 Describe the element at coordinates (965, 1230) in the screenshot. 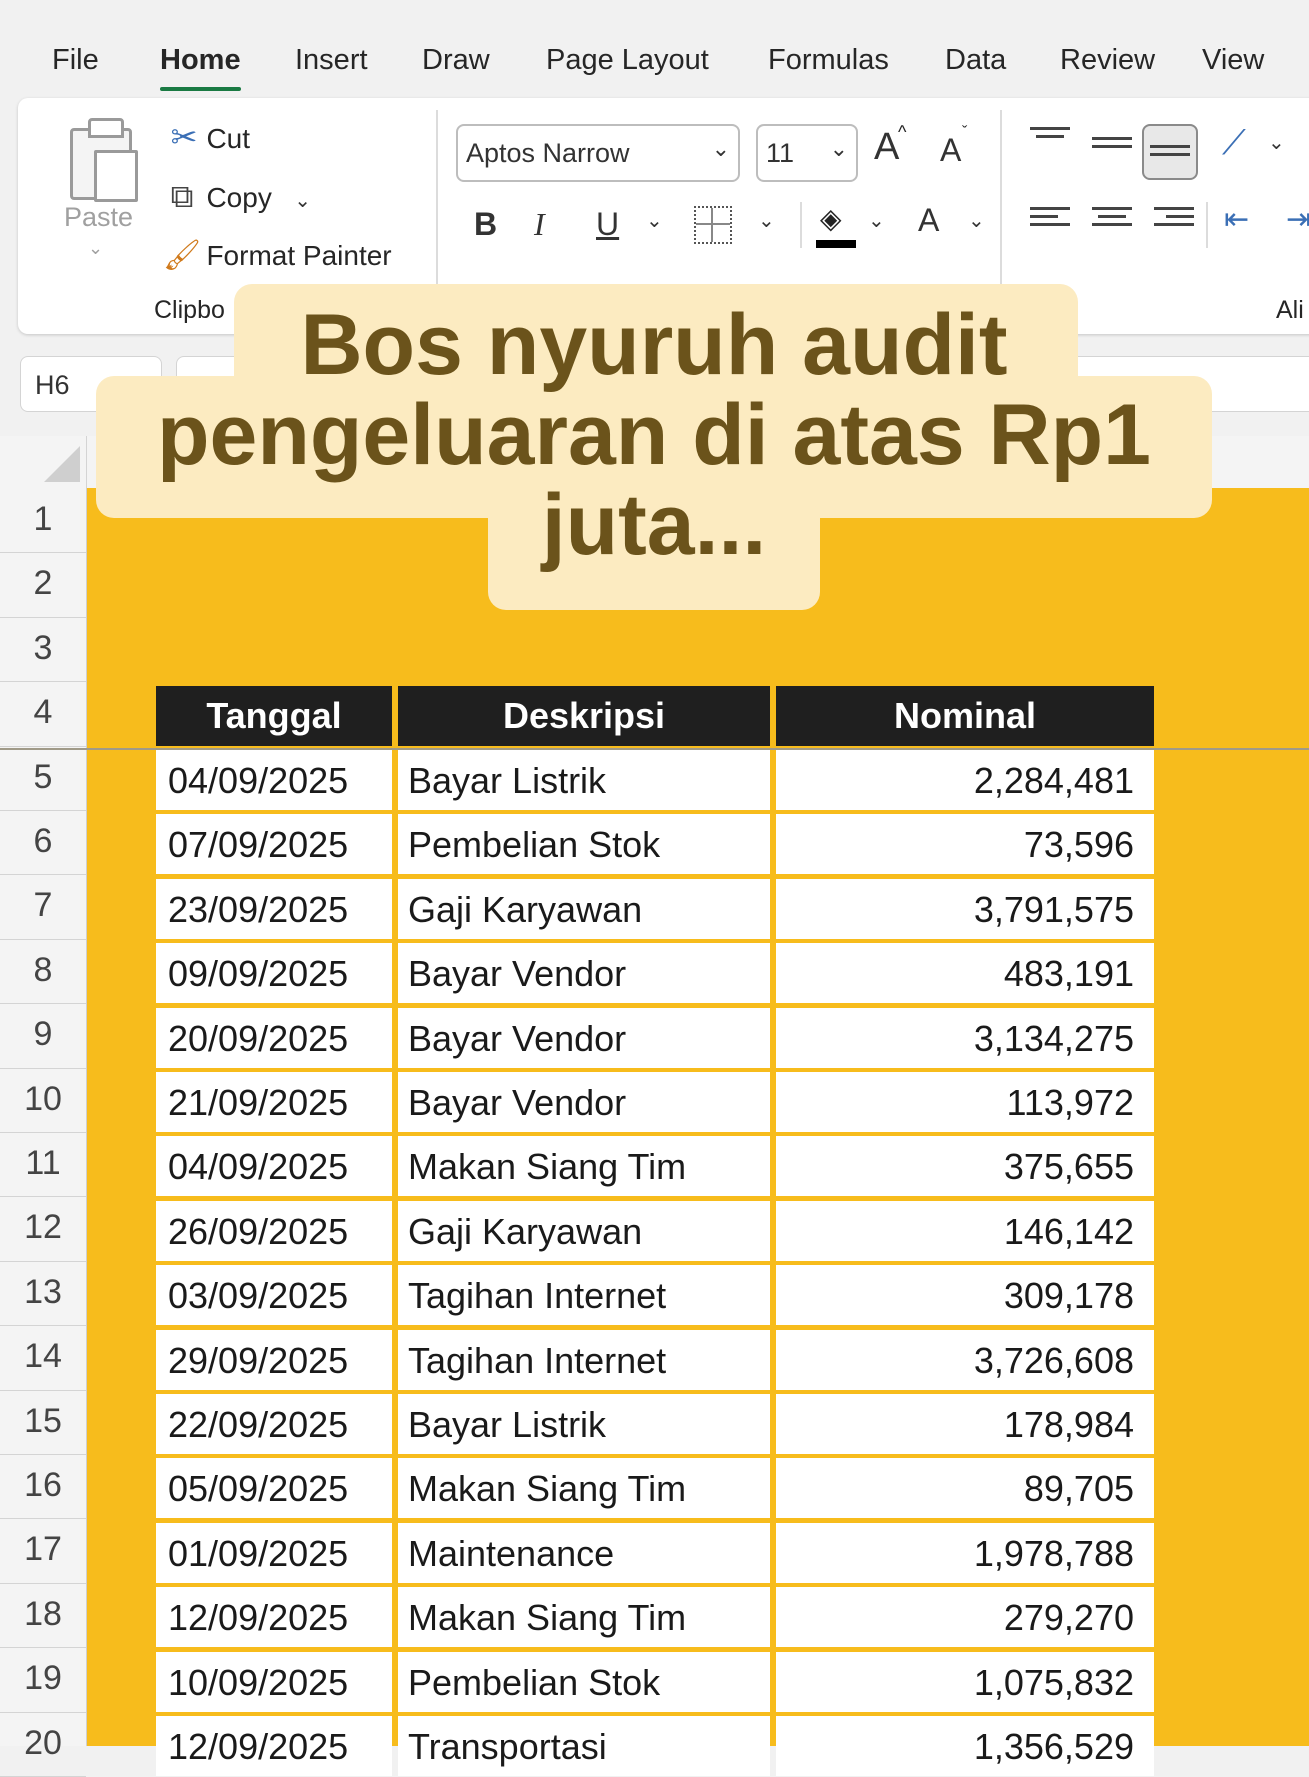

I see `cell-nominal: 146,142` at that location.